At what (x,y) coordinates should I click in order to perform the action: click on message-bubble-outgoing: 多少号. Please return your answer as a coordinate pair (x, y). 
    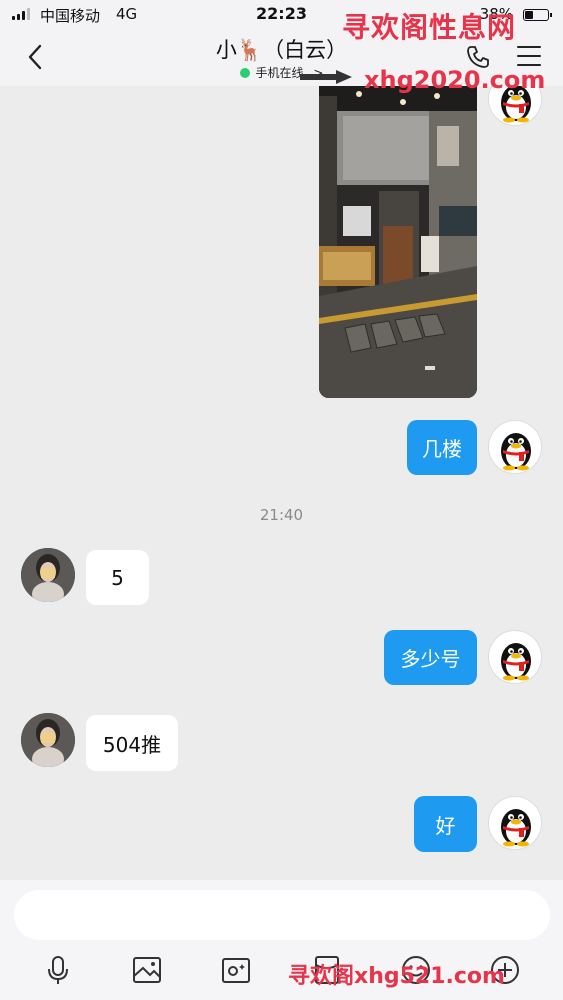
    Looking at the image, I should click on (430, 657).